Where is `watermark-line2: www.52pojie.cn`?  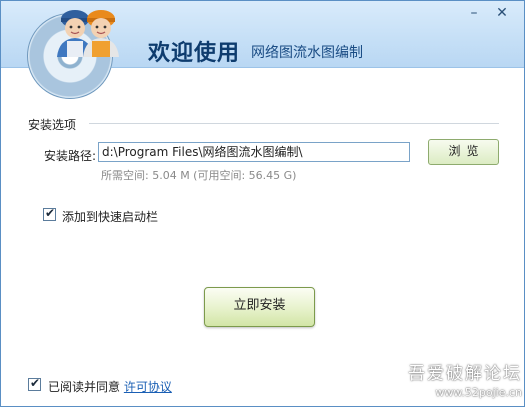
watermark-line2: www.52pojie.cn is located at coordinates (478, 392).